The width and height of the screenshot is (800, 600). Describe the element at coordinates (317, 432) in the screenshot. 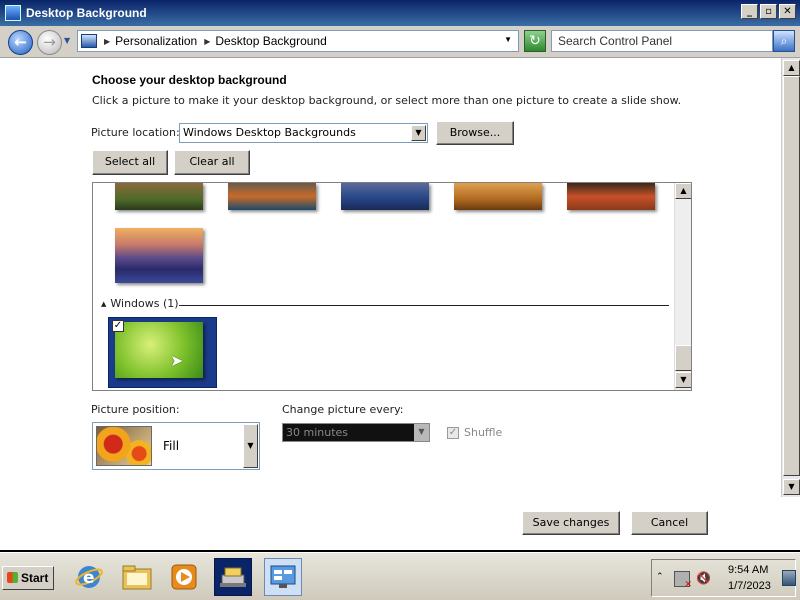

I see `change-interval-value: 30 minutes` at that location.